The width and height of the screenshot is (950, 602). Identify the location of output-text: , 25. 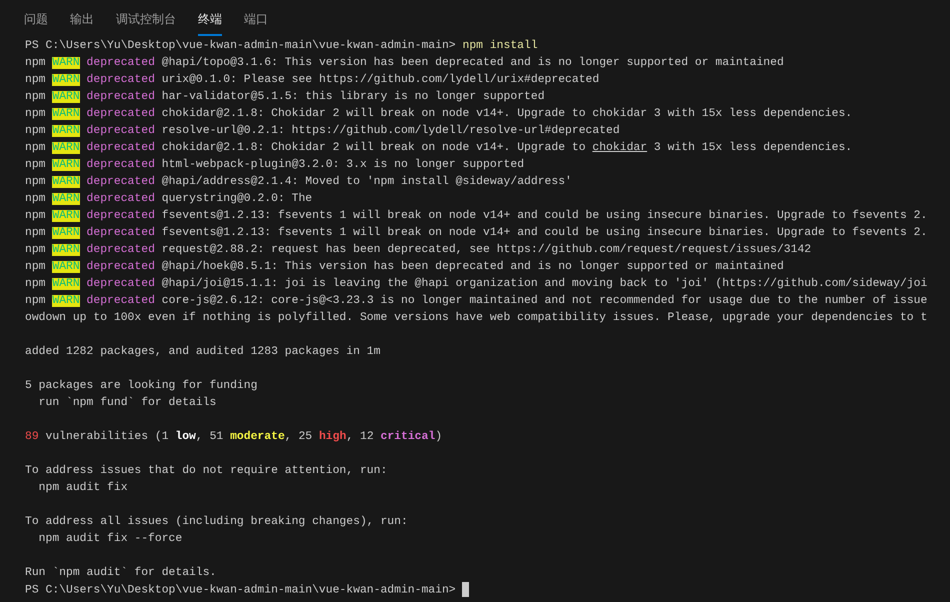
(299, 437).